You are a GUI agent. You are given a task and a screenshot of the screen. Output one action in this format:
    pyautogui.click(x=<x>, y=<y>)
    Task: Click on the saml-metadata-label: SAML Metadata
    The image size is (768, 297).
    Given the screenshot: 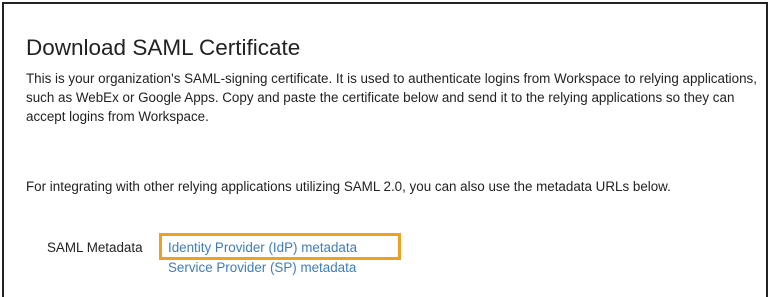 What is the action you would take?
    pyautogui.click(x=95, y=247)
    